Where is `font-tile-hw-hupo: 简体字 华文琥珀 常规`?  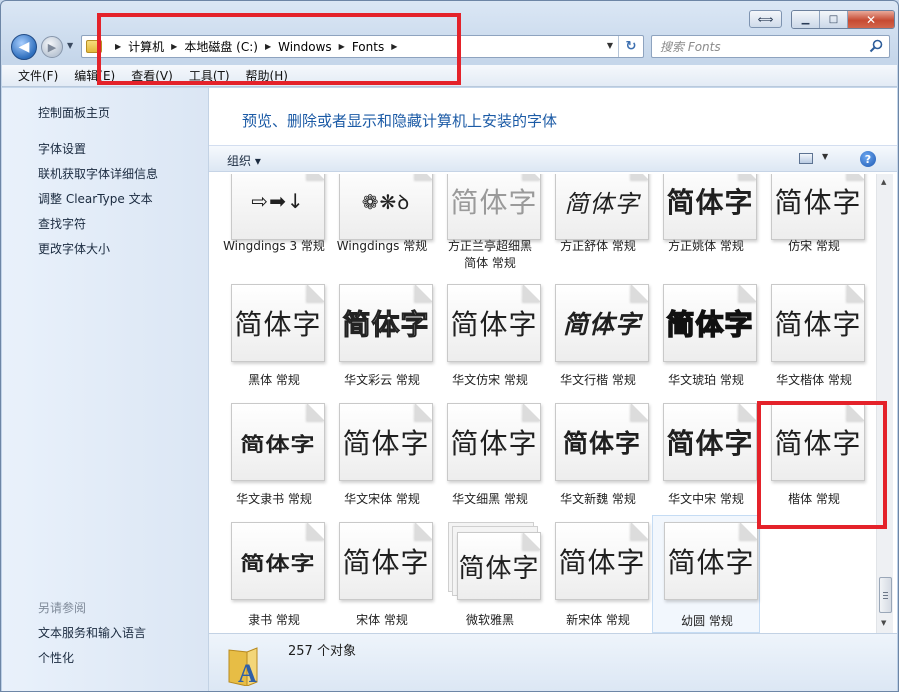
font-tile-hw-hupo: 简体字 华文琥珀 常规 is located at coordinates (706, 339).